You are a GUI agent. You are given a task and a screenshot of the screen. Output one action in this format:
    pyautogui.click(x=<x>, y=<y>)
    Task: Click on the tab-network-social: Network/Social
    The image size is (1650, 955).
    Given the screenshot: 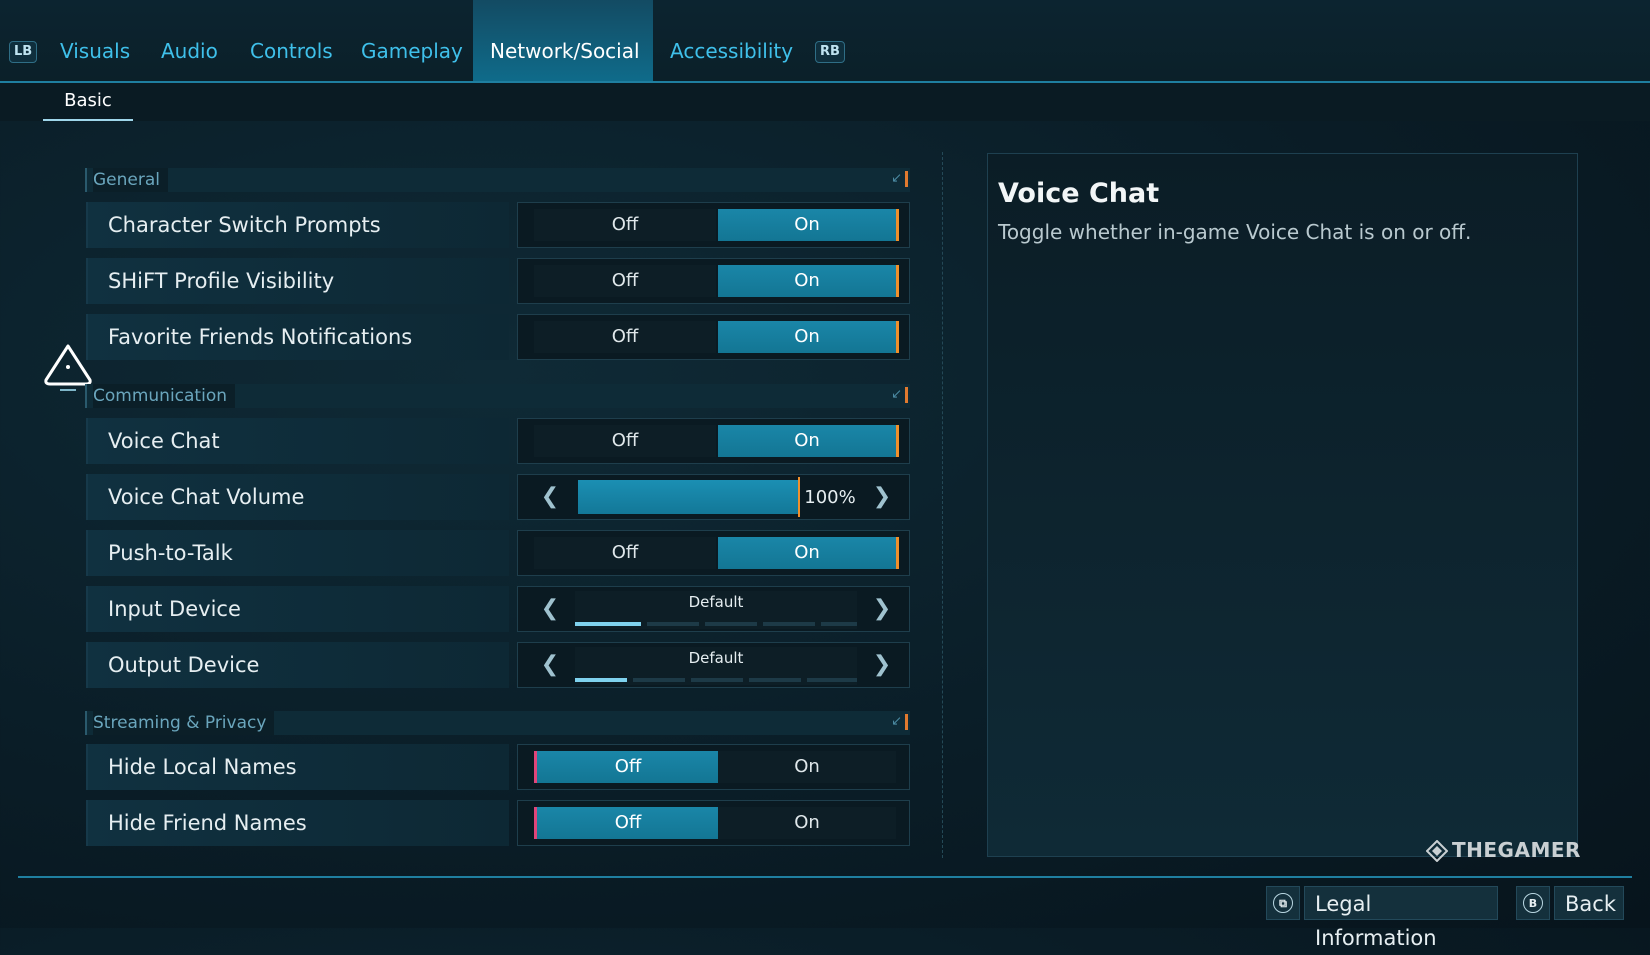 What is the action you would take?
    pyautogui.click(x=563, y=40)
    